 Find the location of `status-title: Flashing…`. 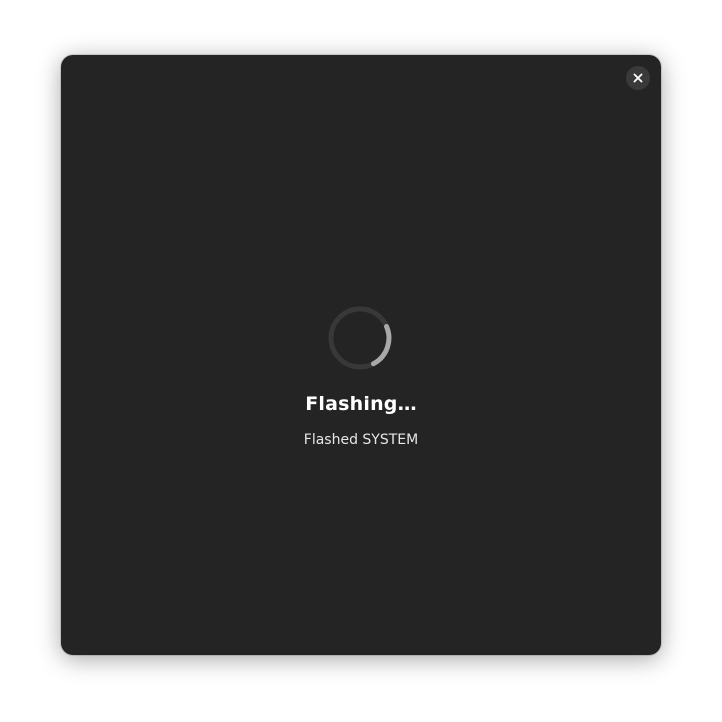

status-title: Flashing… is located at coordinates (361, 404).